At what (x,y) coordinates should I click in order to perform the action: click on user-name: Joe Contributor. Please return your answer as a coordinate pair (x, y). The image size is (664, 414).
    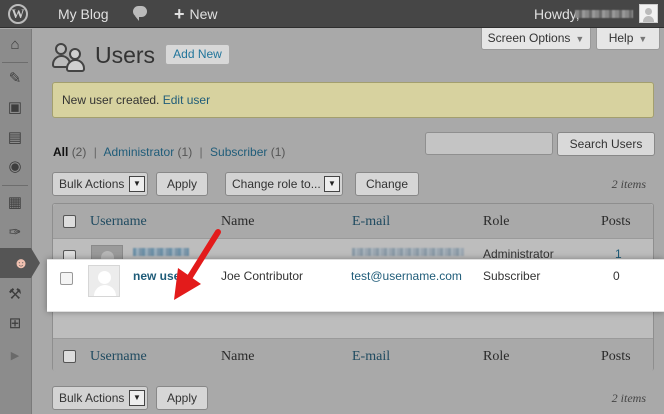
    Looking at the image, I should click on (262, 276).